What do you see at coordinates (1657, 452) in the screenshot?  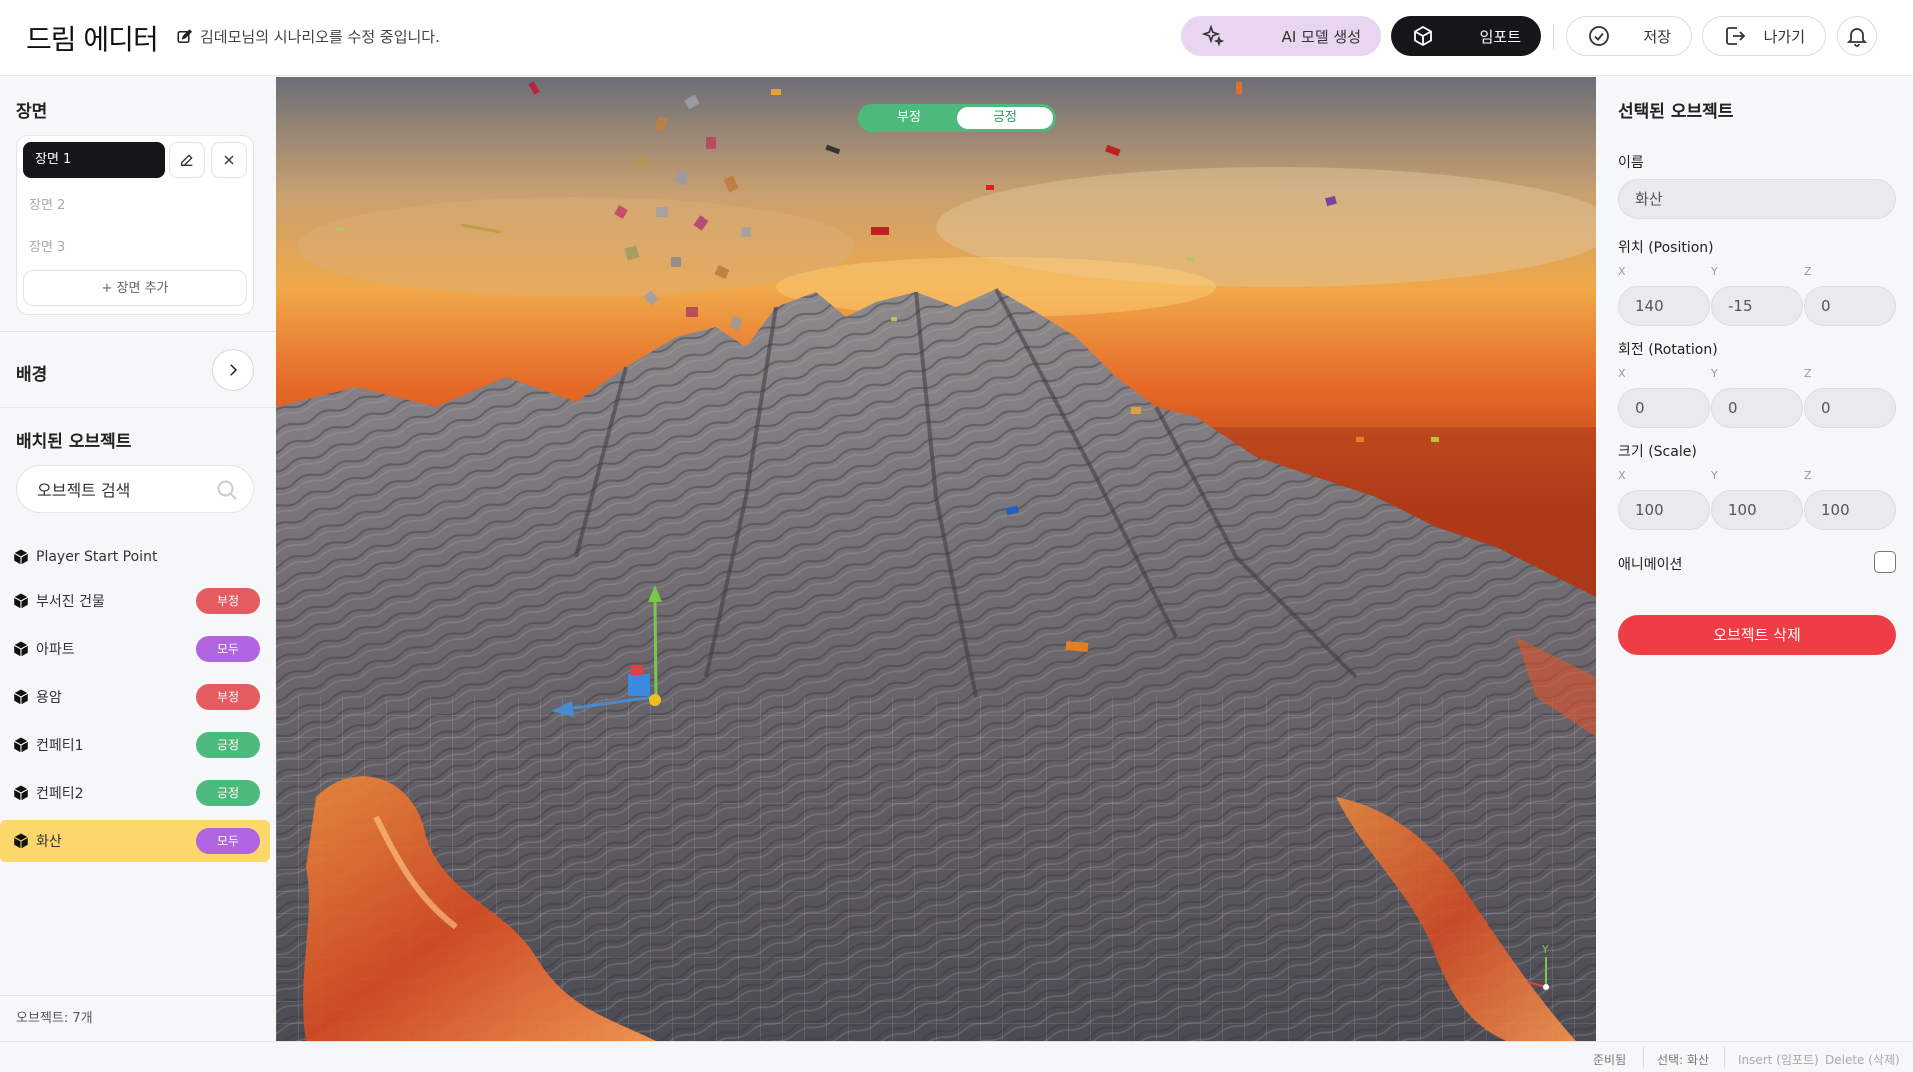 I see `scale-label: 크기 (Scale)` at bounding box center [1657, 452].